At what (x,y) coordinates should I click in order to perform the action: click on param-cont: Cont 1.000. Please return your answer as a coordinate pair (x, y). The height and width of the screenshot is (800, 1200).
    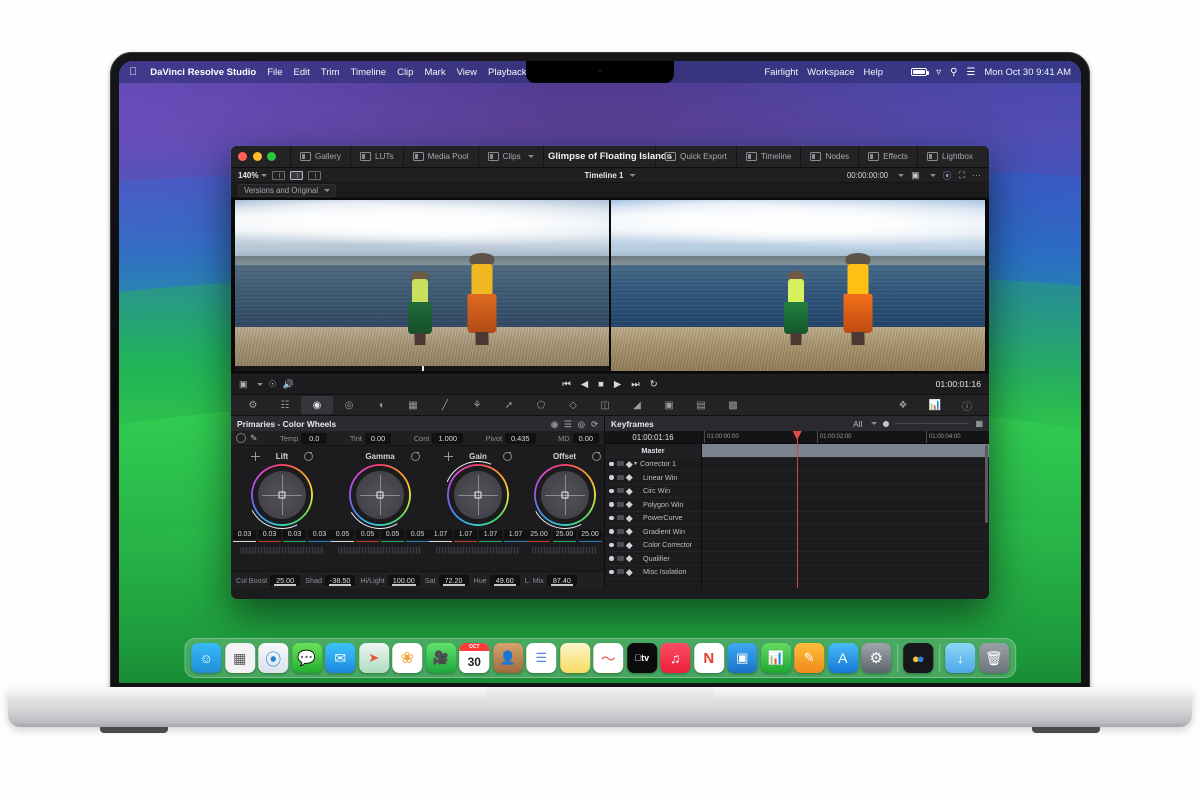
    Looking at the image, I should click on (438, 438).